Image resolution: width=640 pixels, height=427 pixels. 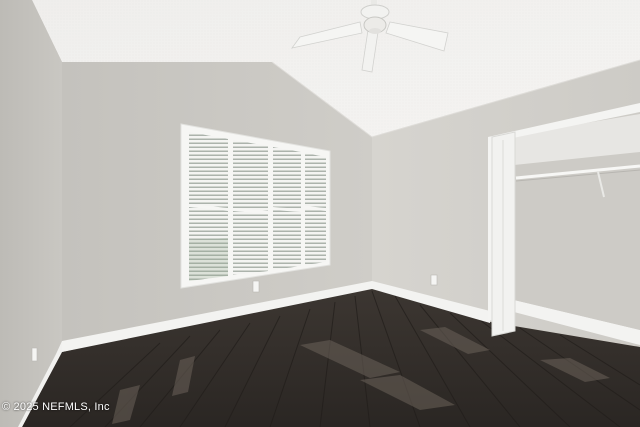 I want to click on wall-outlet-right, so click(x=434, y=280).